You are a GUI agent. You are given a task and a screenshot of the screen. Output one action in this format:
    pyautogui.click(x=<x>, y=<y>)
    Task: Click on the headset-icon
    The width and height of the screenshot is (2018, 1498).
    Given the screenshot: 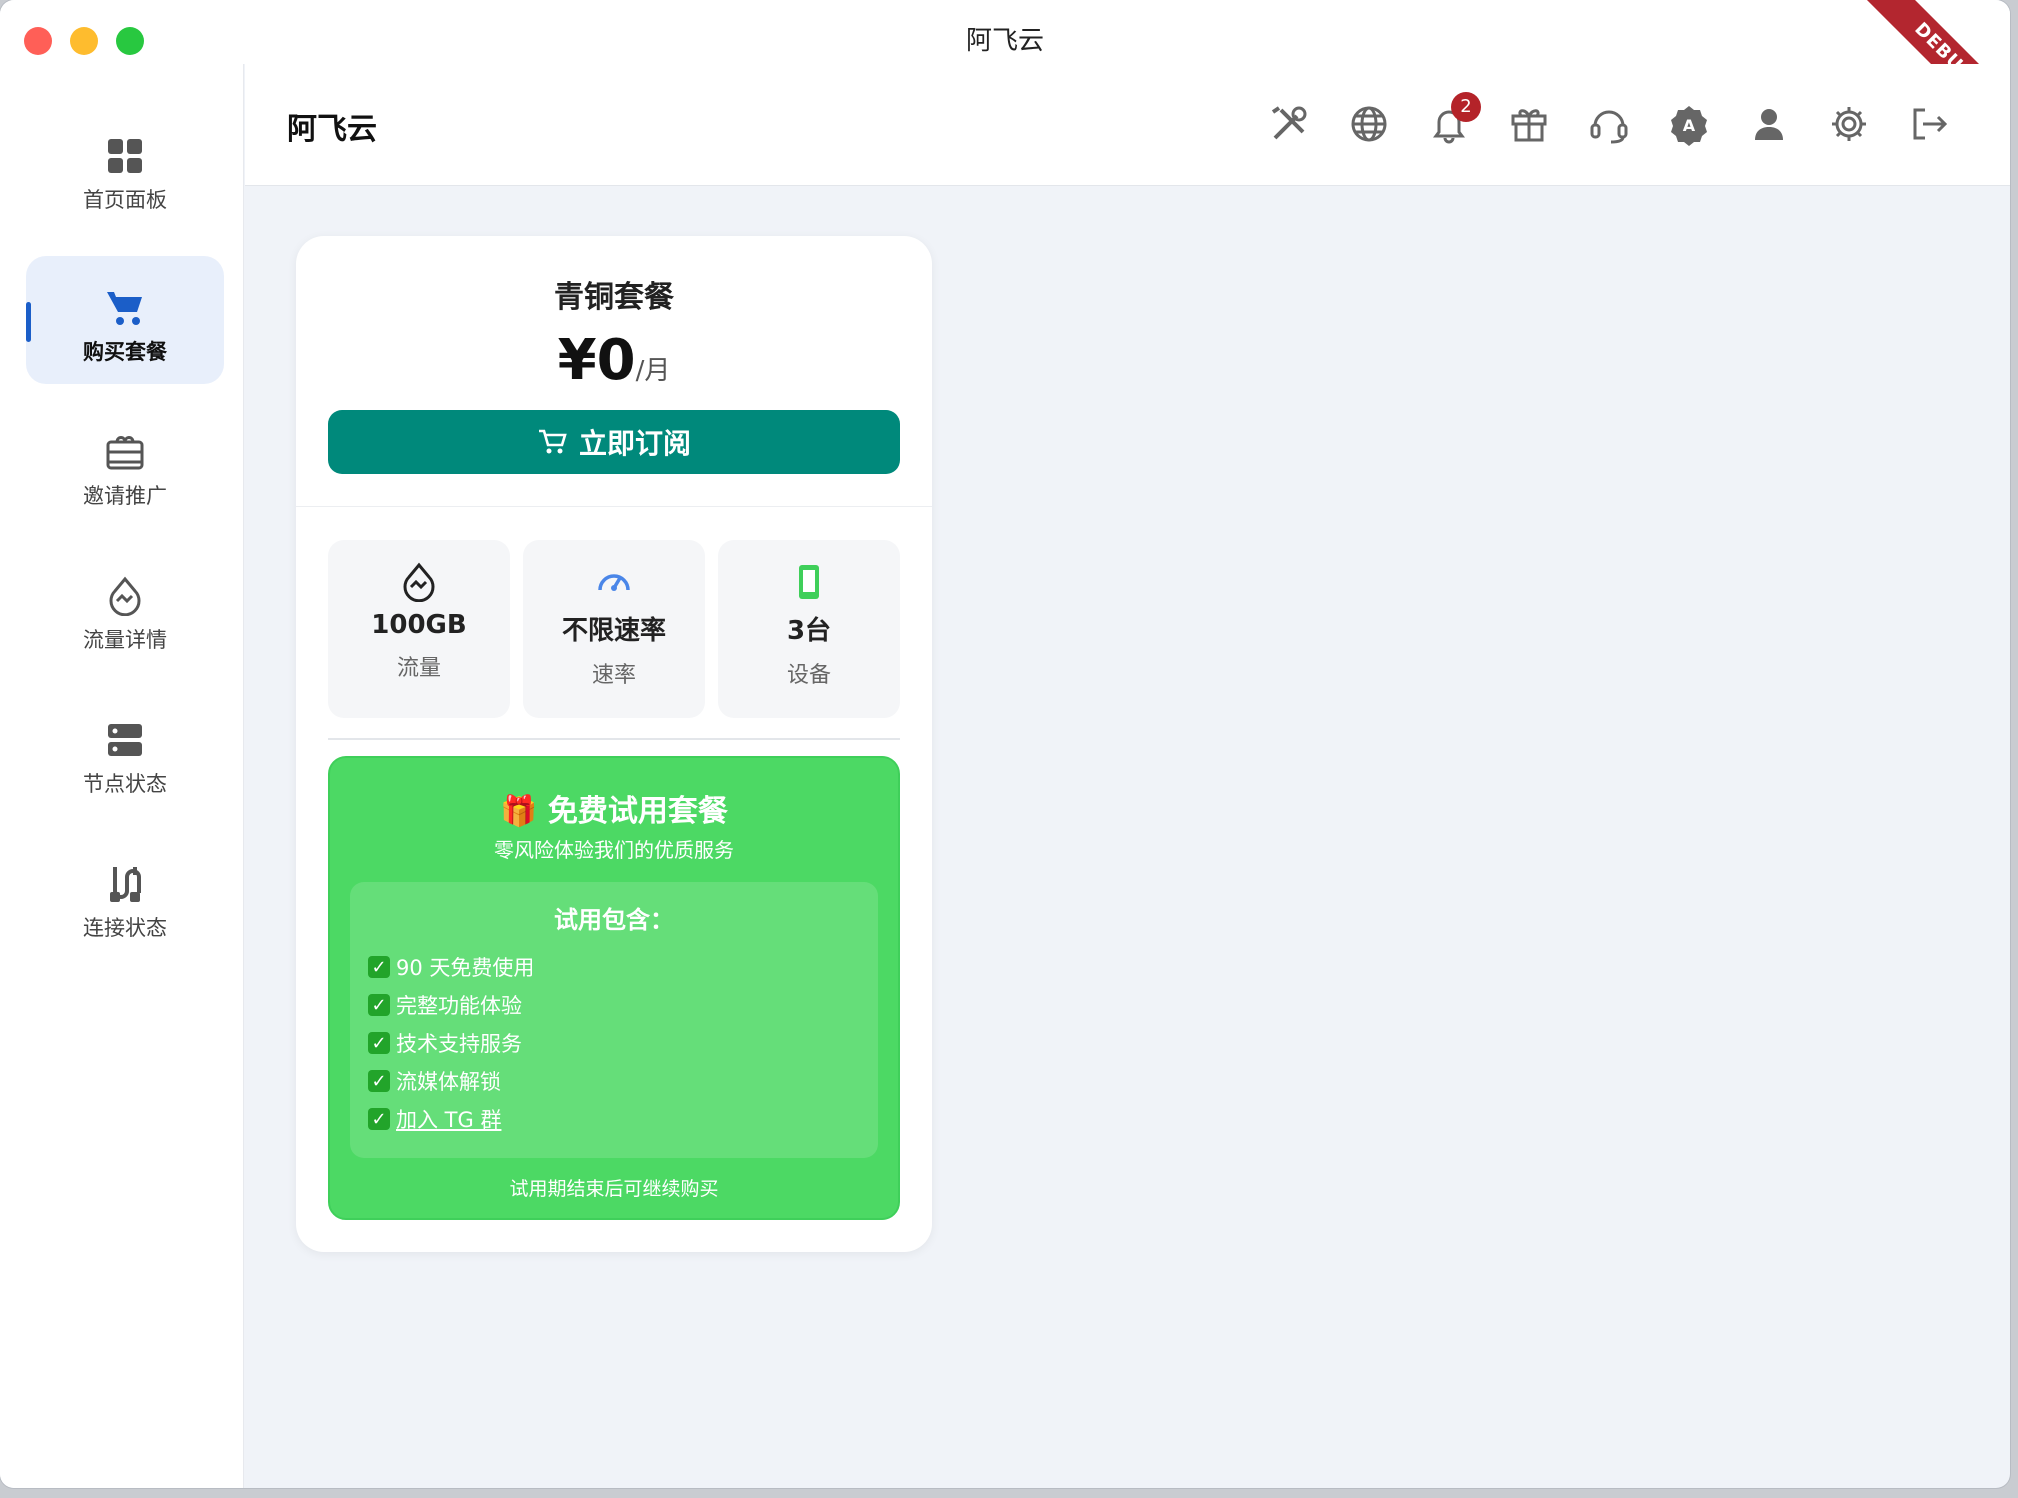 What is the action you would take?
    pyautogui.click(x=1609, y=124)
    